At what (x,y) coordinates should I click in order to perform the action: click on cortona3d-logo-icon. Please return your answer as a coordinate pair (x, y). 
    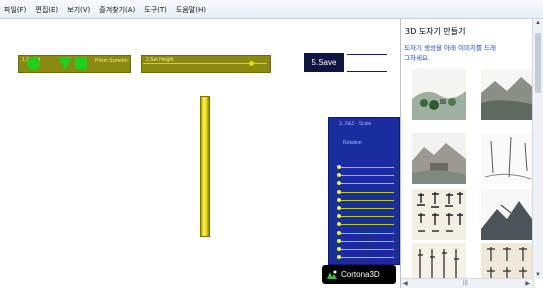
    Looking at the image, I should click on (332, 274).